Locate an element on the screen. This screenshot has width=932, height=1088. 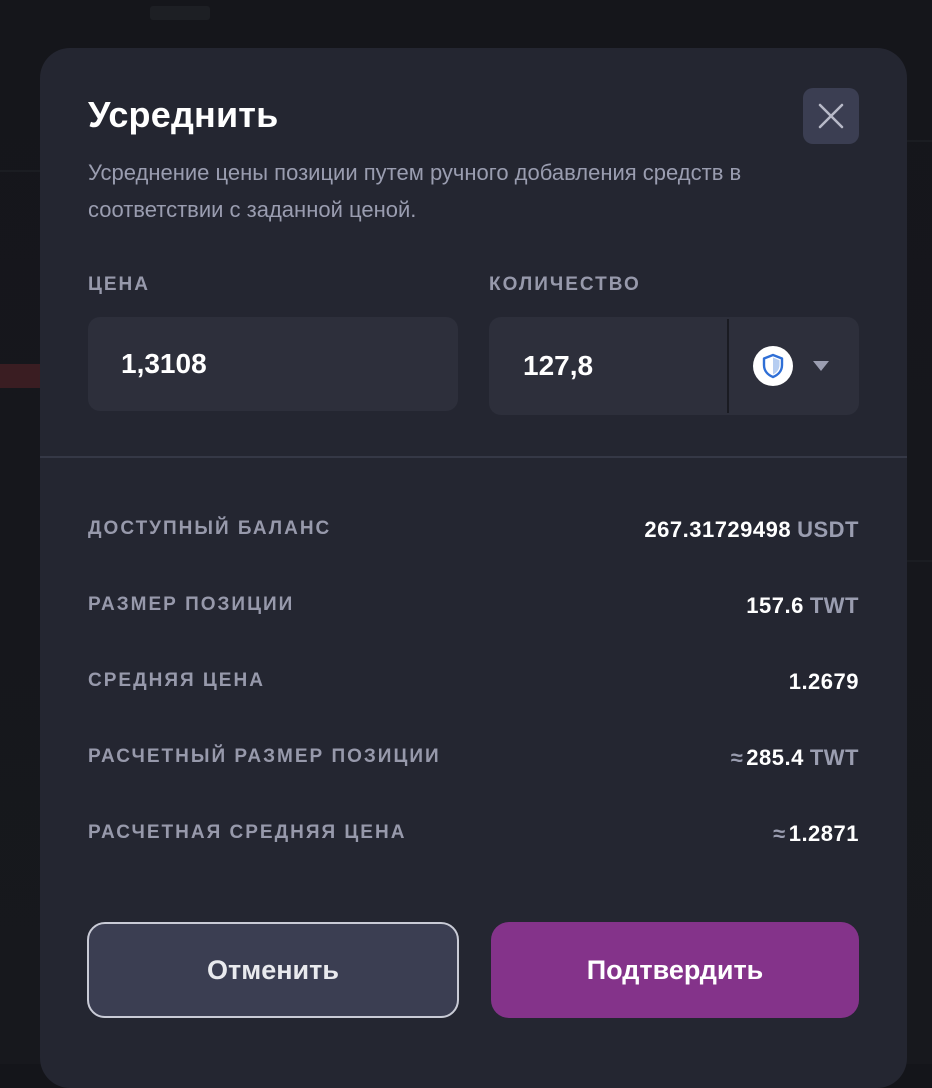
average-price-amount: 1.2679 is located at coordinates (823, 681).